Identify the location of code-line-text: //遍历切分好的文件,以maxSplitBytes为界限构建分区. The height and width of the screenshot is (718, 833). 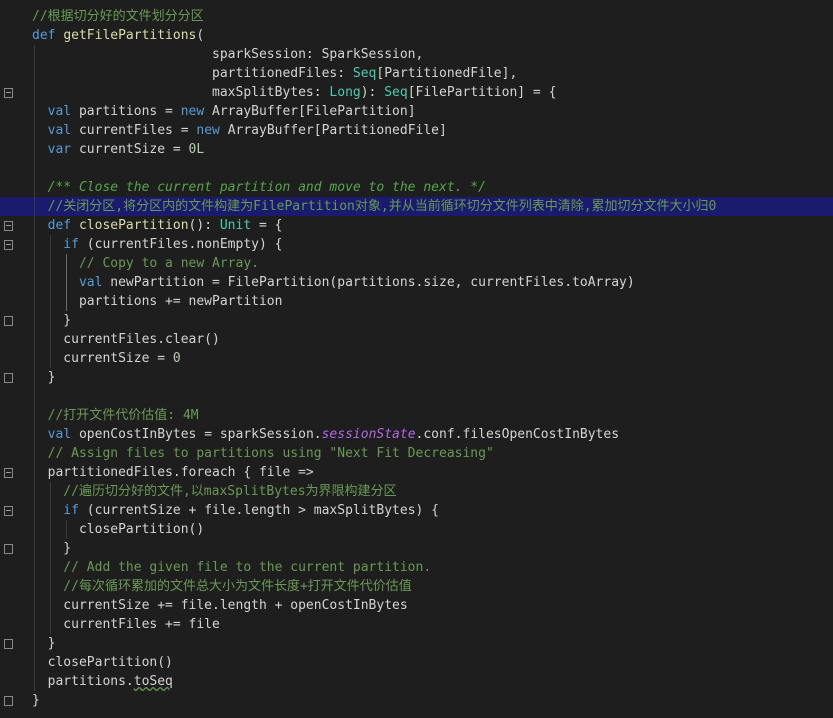
(214, 491).